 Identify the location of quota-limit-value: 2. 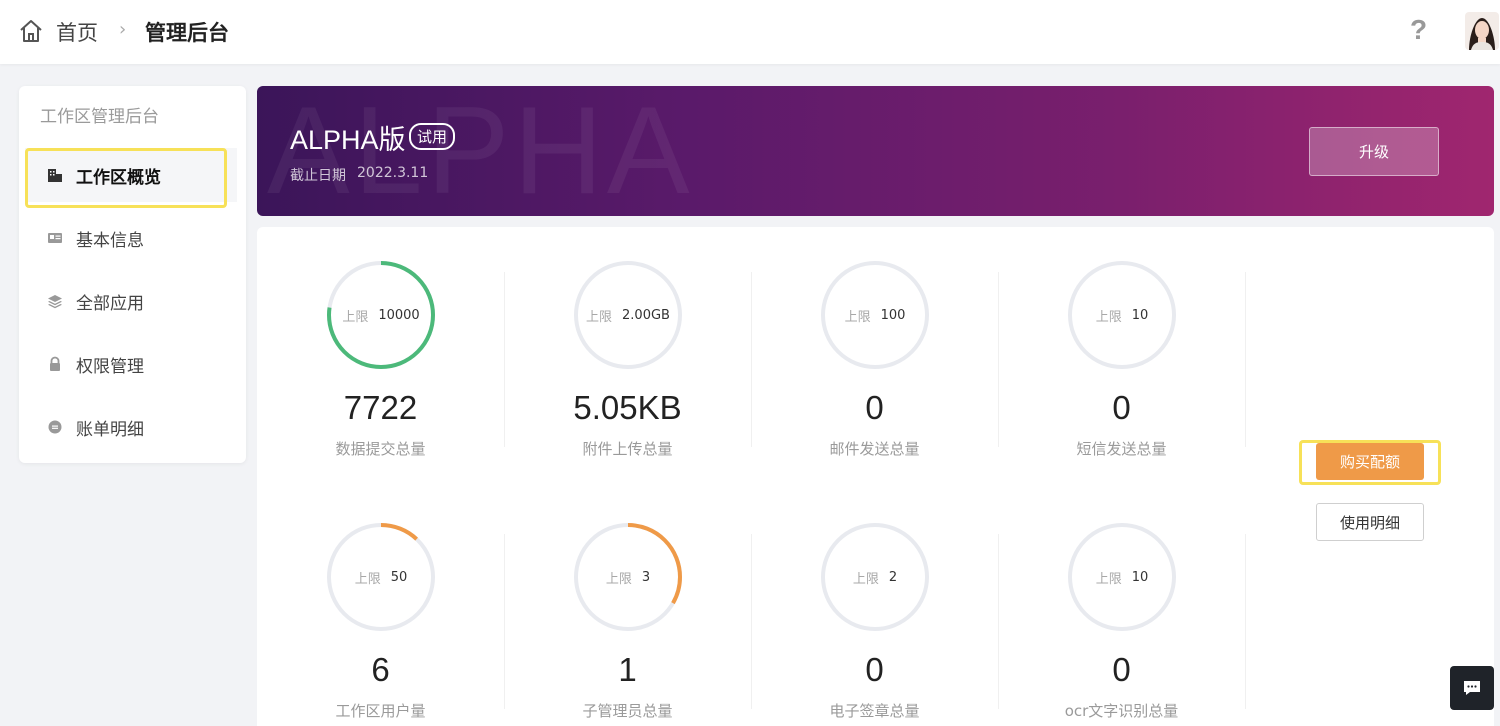
(893, 577).